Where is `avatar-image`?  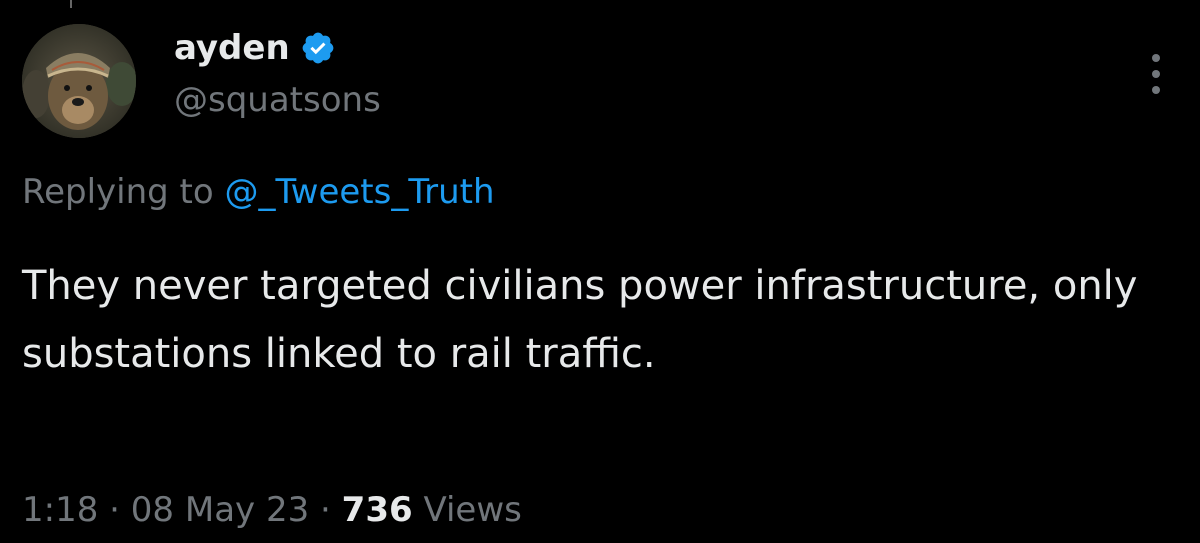 avatar-image is located at coordinates (79, 81).